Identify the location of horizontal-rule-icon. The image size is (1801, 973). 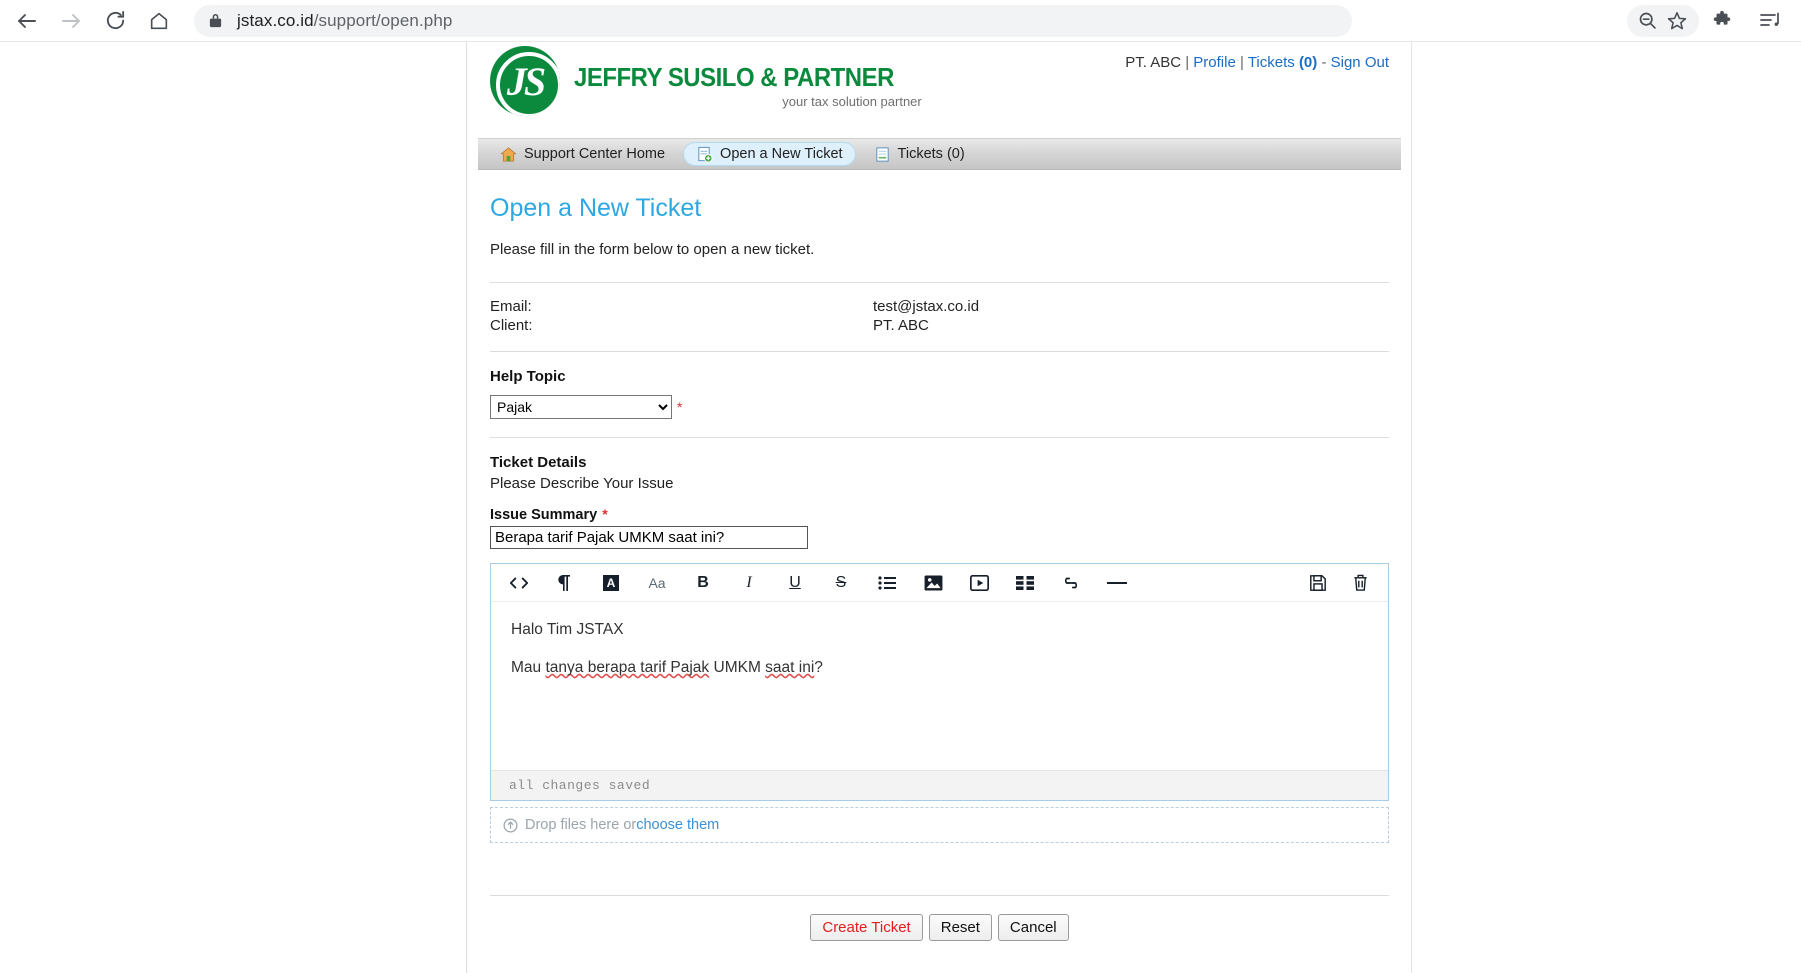
(1117, 583).